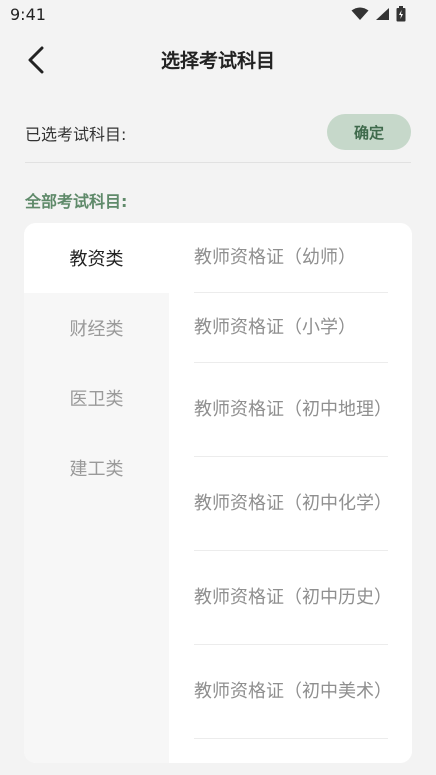 This screenshot has height=775, width=436. Describe the element at coordinates (76, 201) in the screenshot. I see `all-subjects-heading: 全部考试科目:` at that location.